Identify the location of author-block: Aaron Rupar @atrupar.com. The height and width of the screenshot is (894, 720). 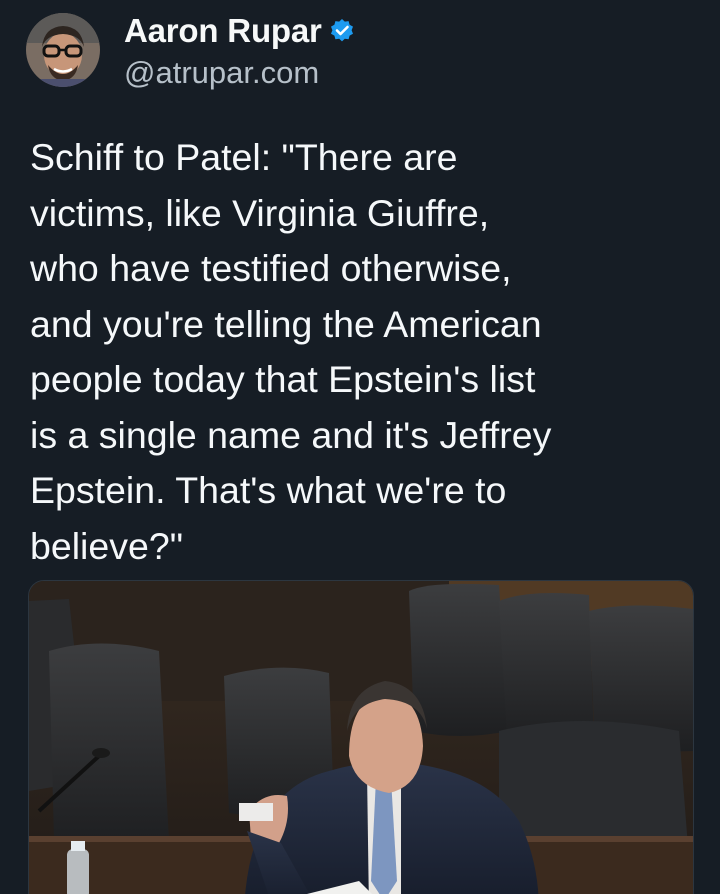
(239, 50).